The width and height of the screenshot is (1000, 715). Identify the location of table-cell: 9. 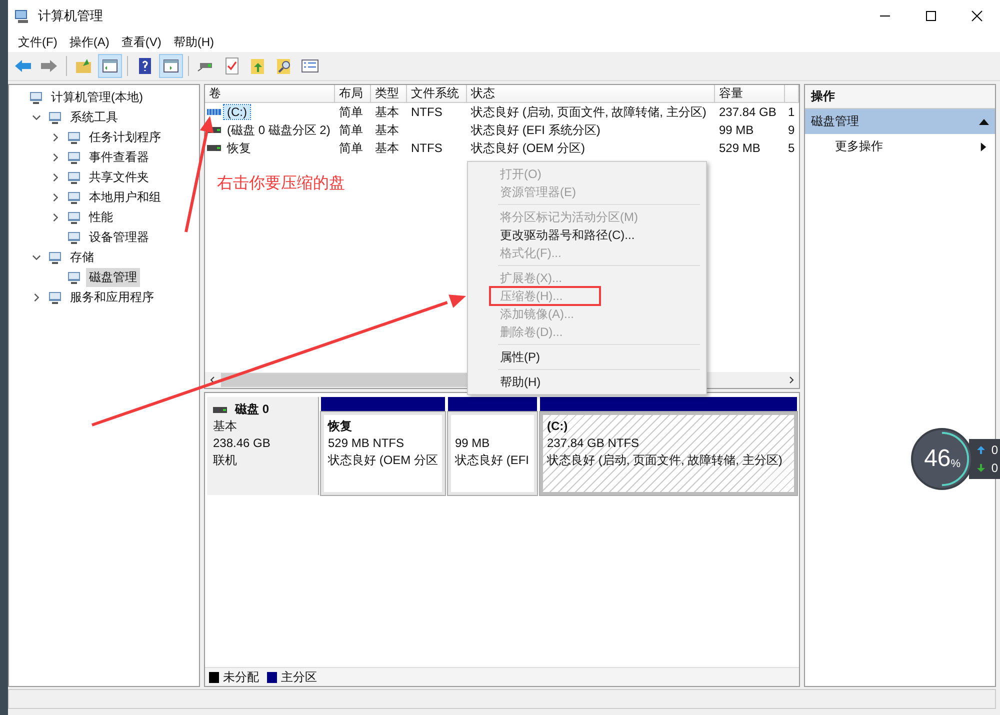
(791, 130).